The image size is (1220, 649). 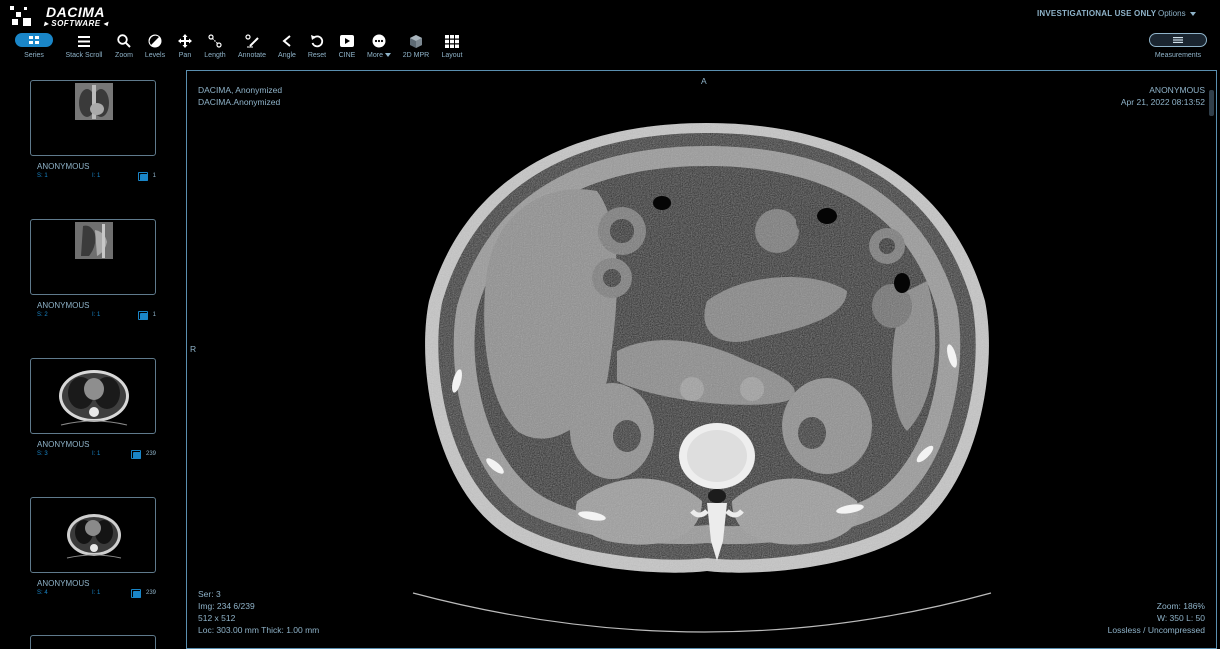 What do you see at coordinates (452, 55) in the screenshot?
I see `layout-label: Layout` at bounding box center [452, 55].